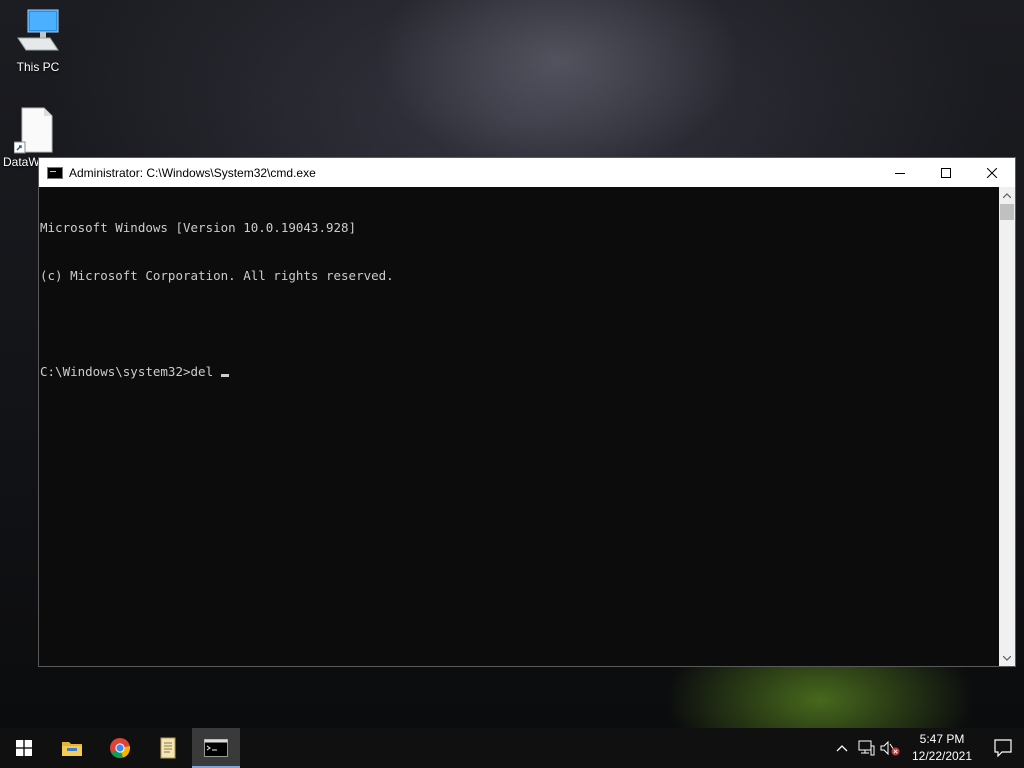 This screenshot has width=1024, height=768. I want to click on taskbar-file-explorer, so click(72, 748).